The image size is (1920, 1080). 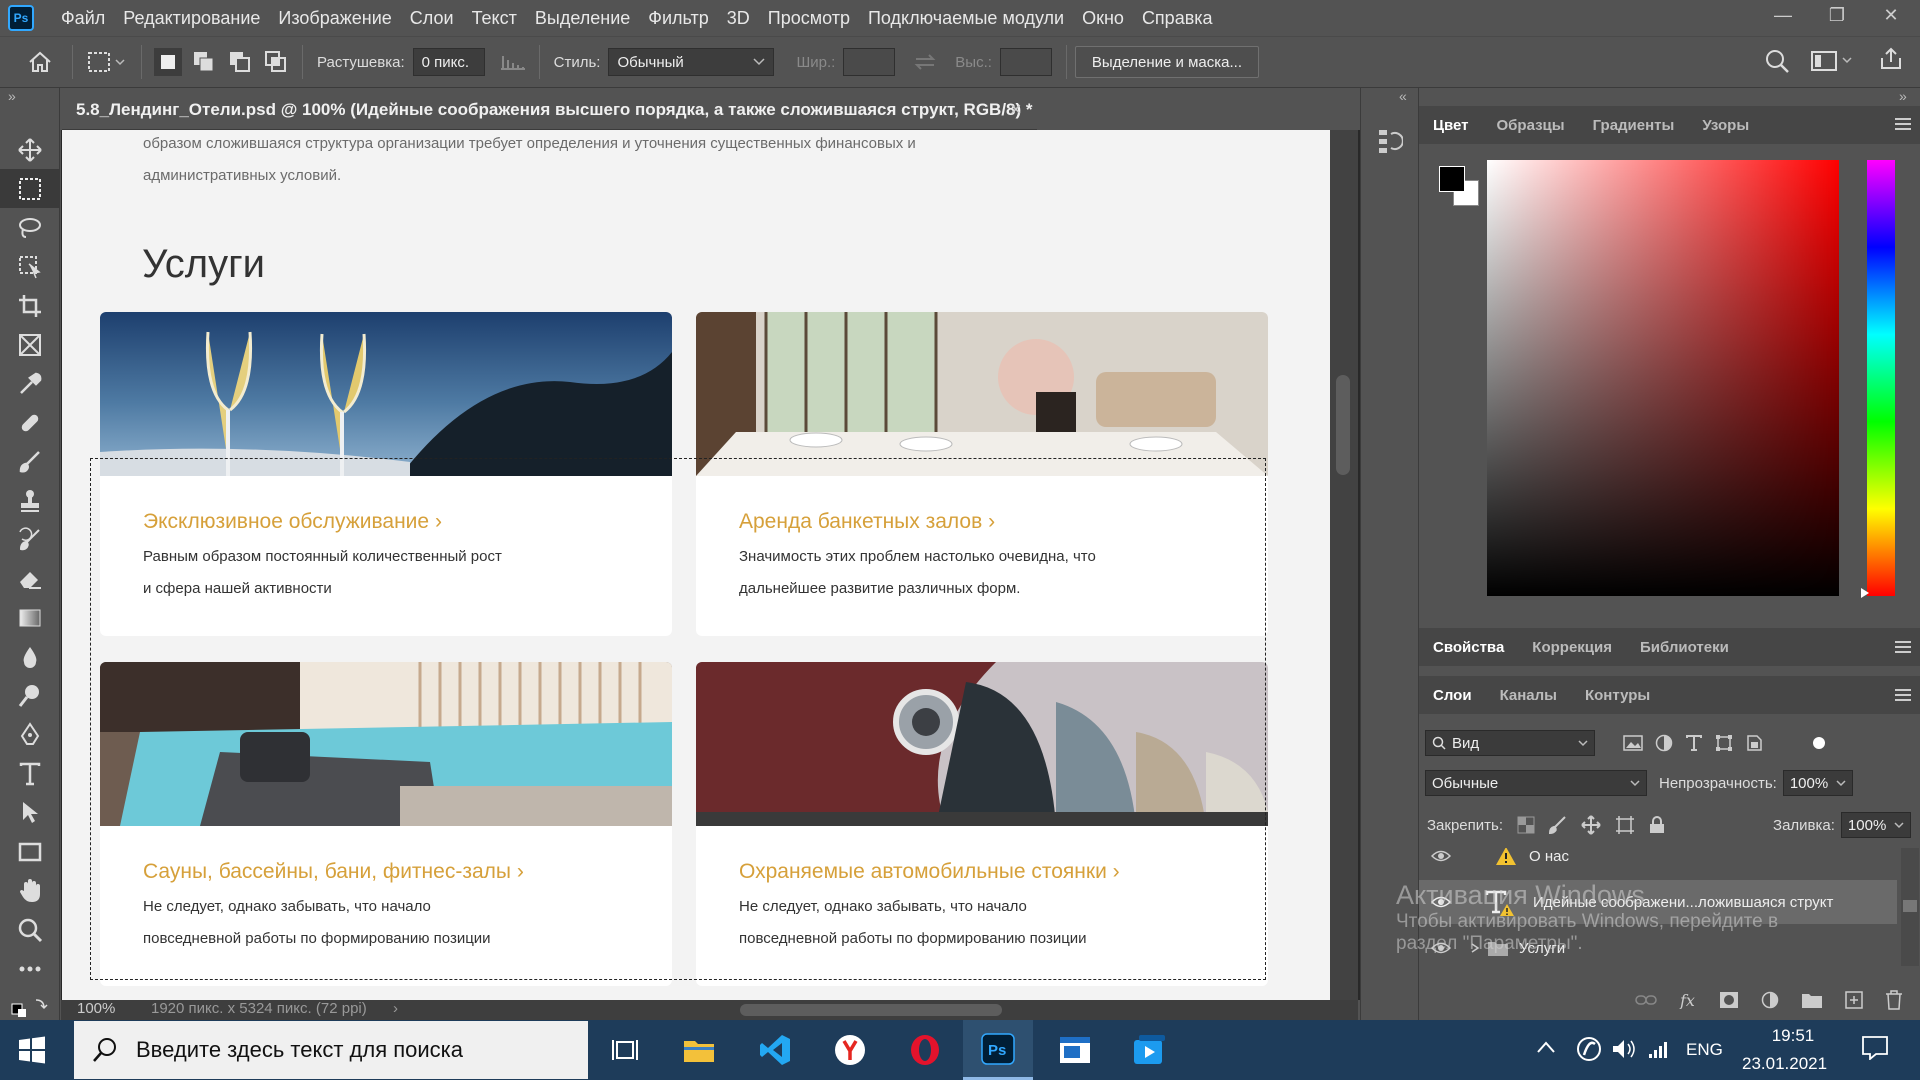 I want to click on clone-stamp-tool-icon, so click(x=30, y=500).